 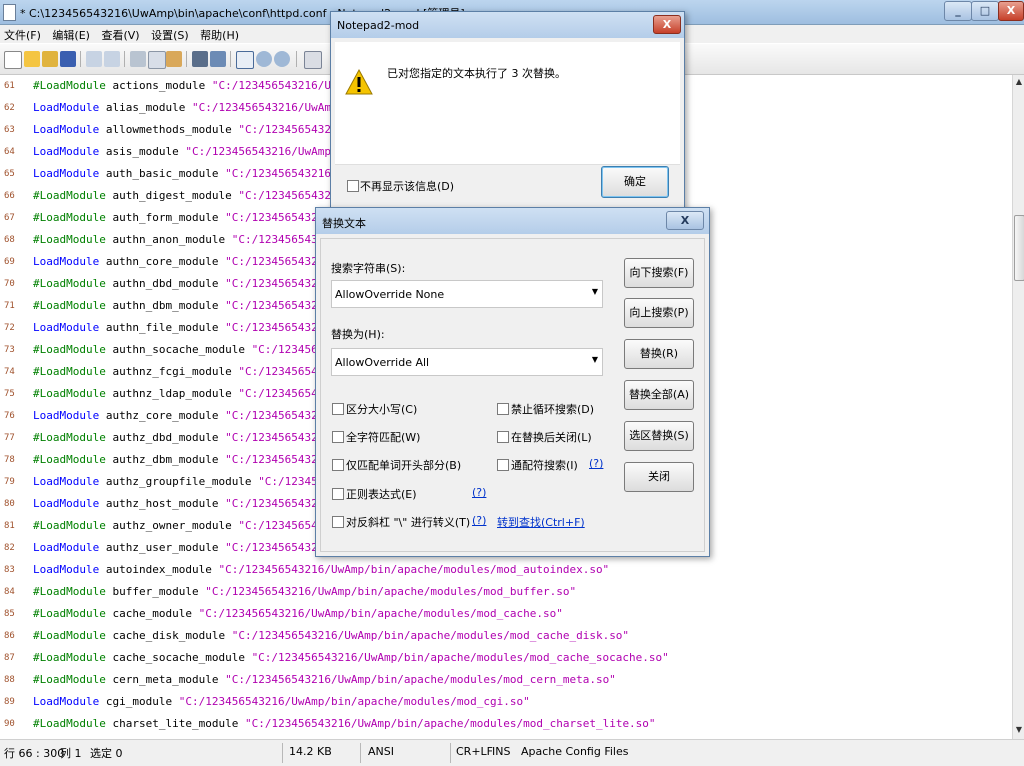 I want to click on word-start-checkbox, so click(x=338, y=465).